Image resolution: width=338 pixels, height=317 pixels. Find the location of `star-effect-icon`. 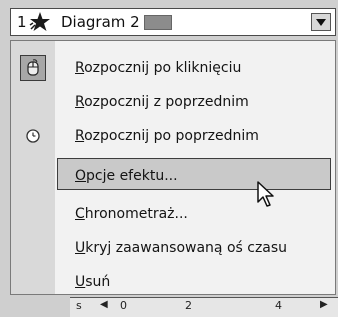

star-effect-icon is located at coordinates (40, 23).